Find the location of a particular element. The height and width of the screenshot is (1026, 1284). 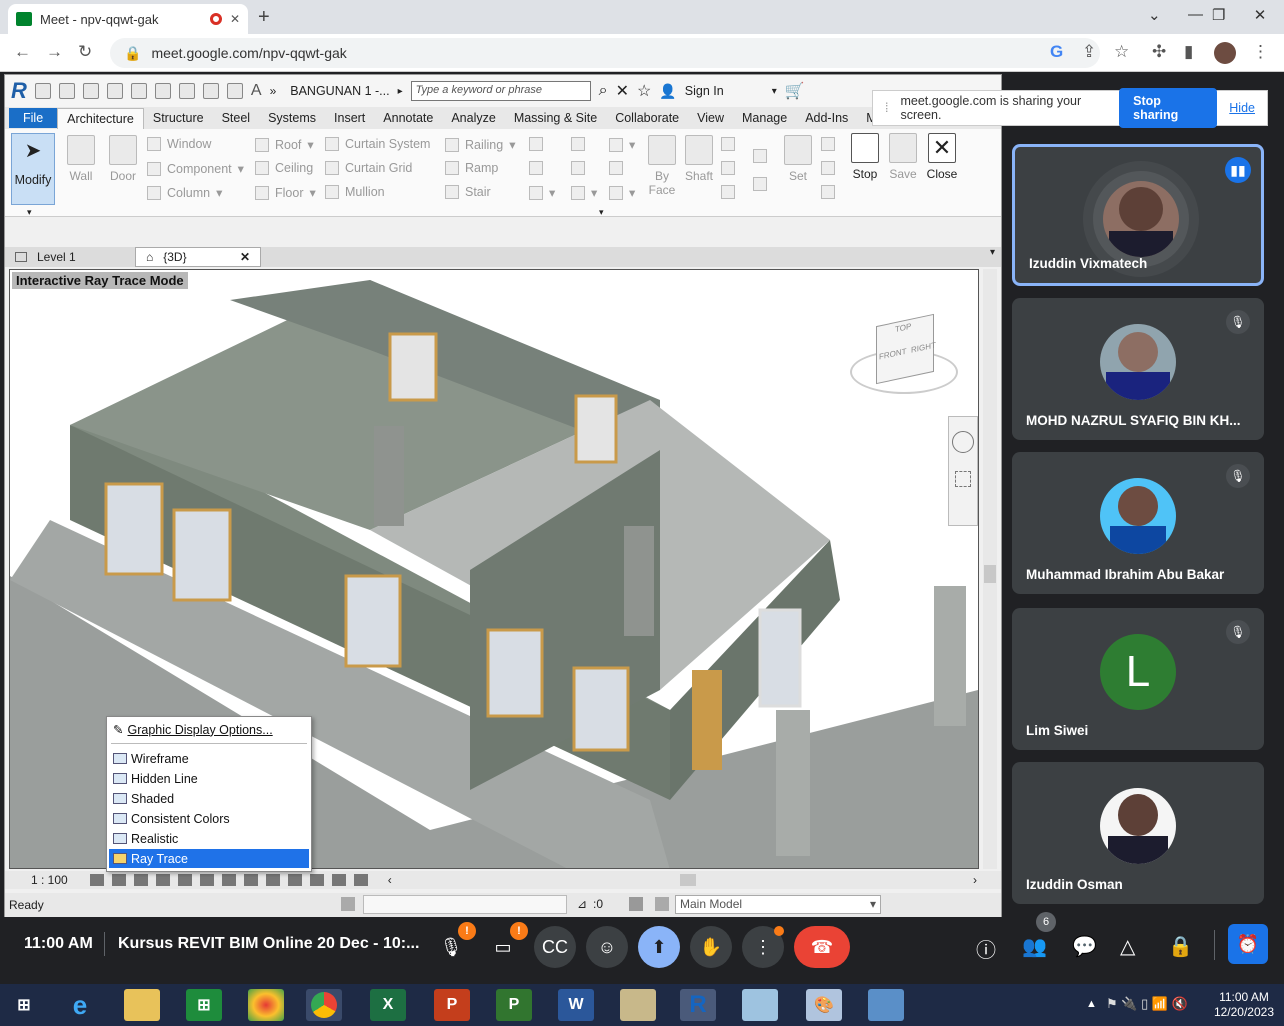

bookmark-star-icon: ☆ is located at coordinates (1121, 52).